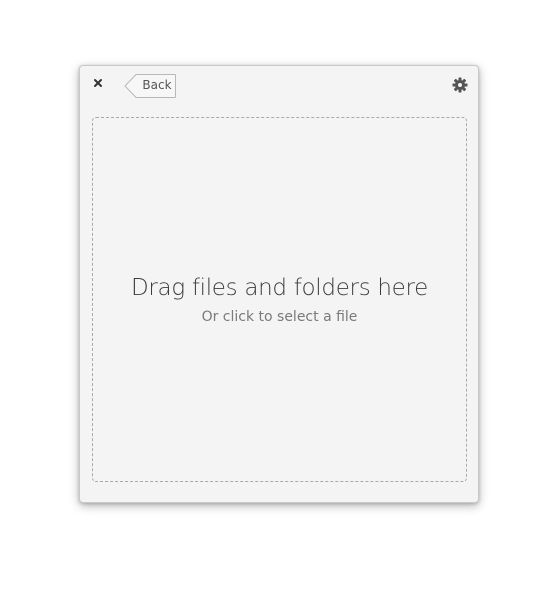 The height and width of the screenshot is (597, 558). I want to click on settings-button, so click(460, 85).